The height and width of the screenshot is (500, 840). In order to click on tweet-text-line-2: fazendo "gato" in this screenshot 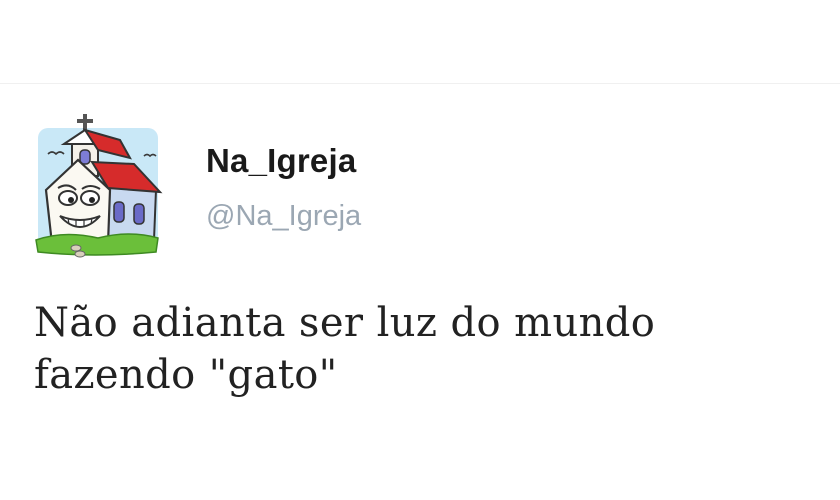, I will do `click(186, 375)`.